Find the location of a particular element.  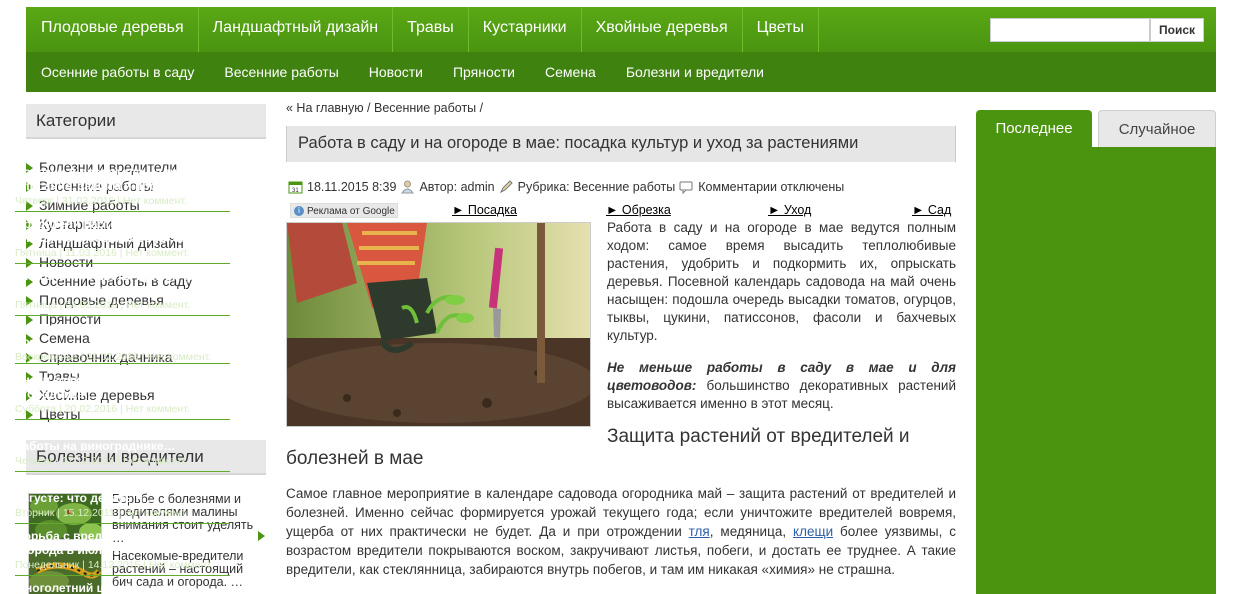

tab-random: Случайное is located at coordinates (1157, 128).